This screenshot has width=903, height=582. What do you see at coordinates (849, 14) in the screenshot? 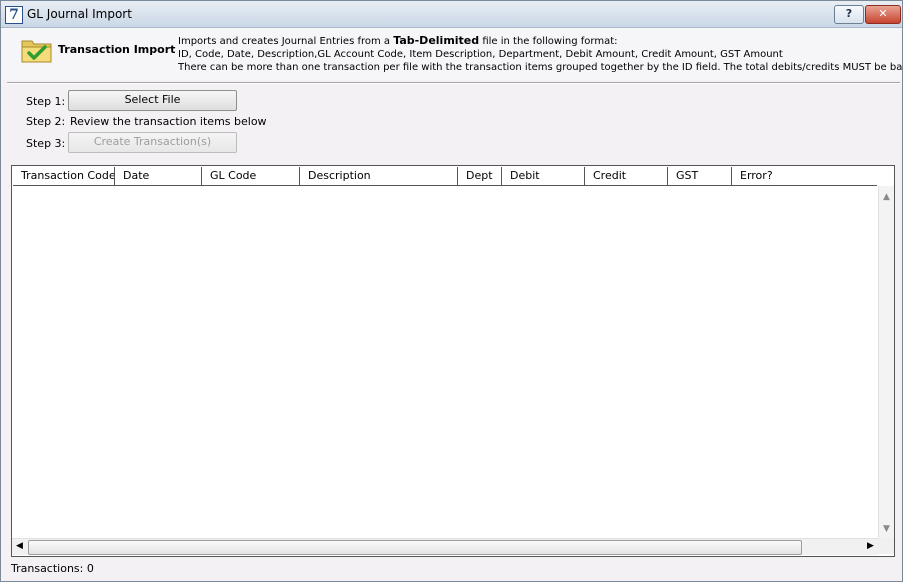
I see `help-button: ?` at bounding box center [849, 14].